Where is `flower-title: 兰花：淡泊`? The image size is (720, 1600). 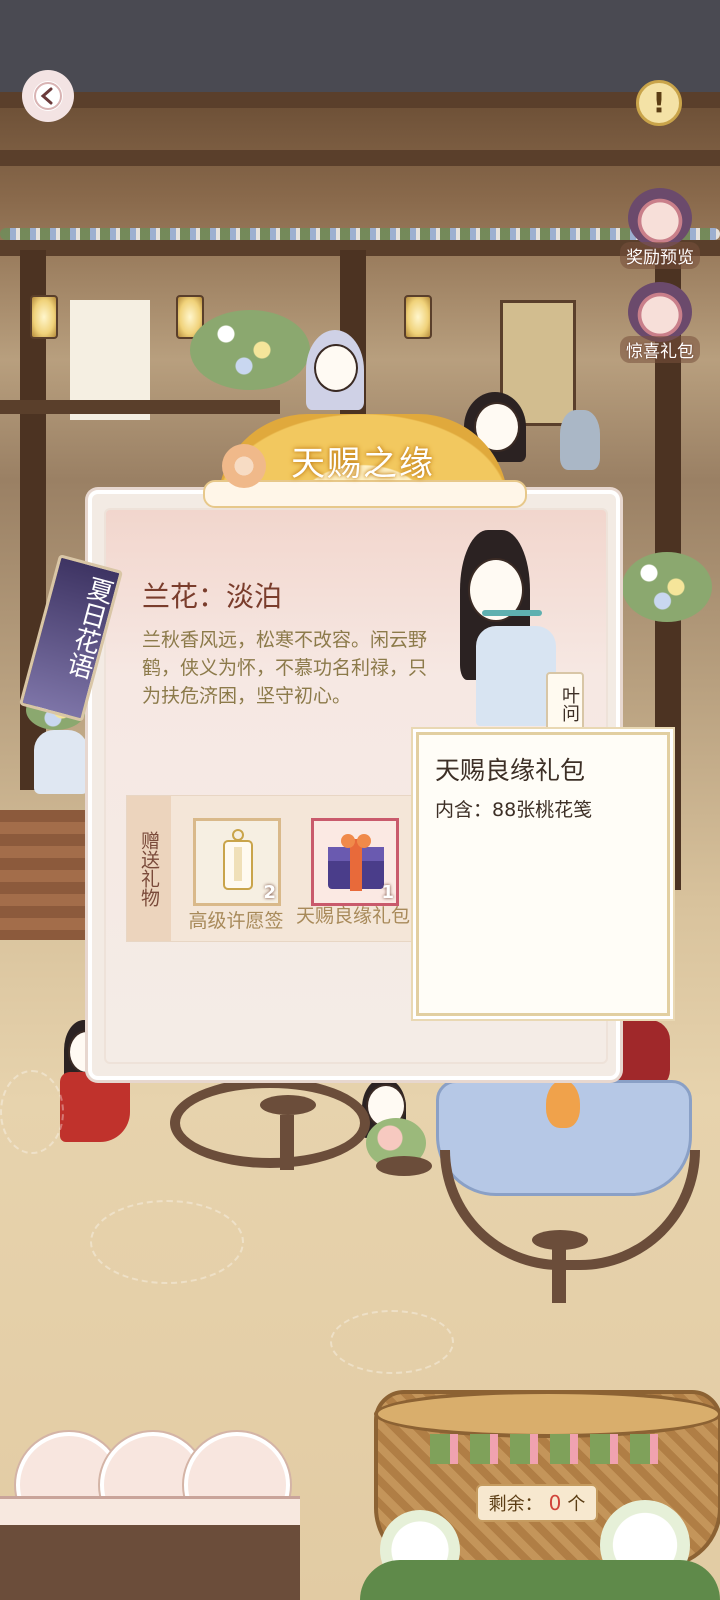 flower-title: 兰花：淡泊 is located at coordinates (212, 596).